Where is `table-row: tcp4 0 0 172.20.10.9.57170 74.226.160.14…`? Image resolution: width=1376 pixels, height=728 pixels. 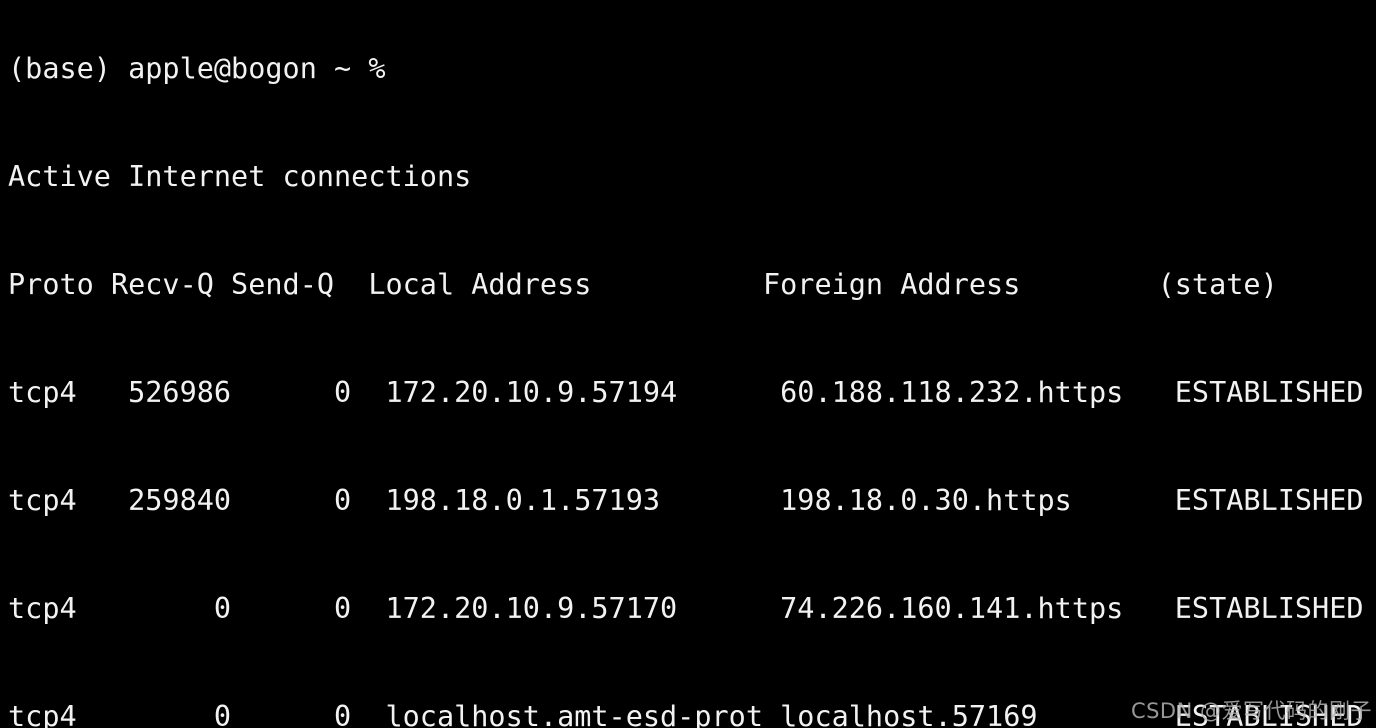
table-row: tcp4 0 0 172.20.10.9.57170 74.226.160.14… is located at coordinates (686, 608).